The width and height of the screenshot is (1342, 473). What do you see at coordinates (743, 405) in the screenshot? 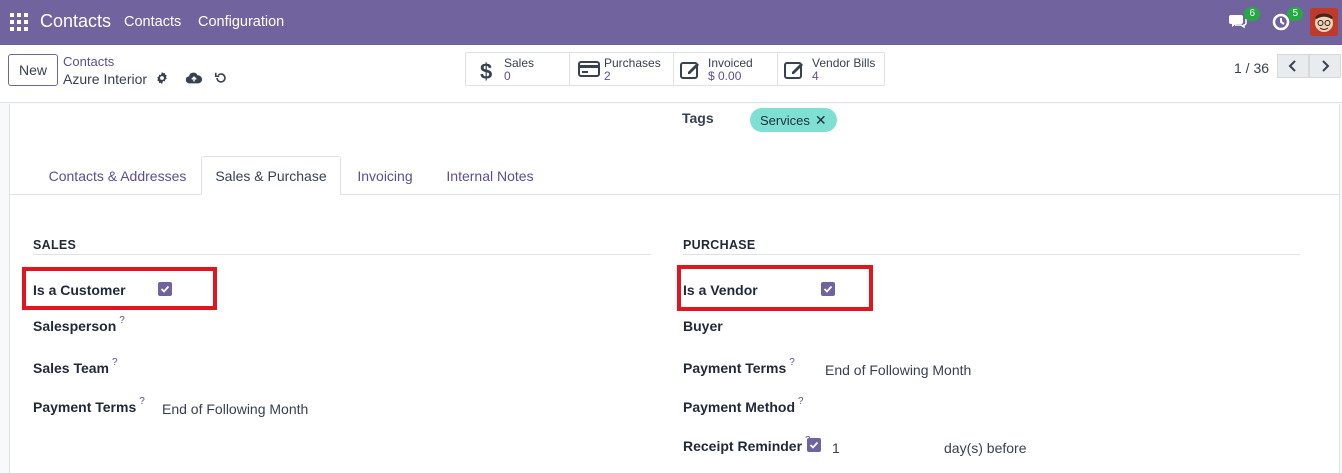
I see `payment-method-label: Payment Method?` at bounding box center [743, 405].